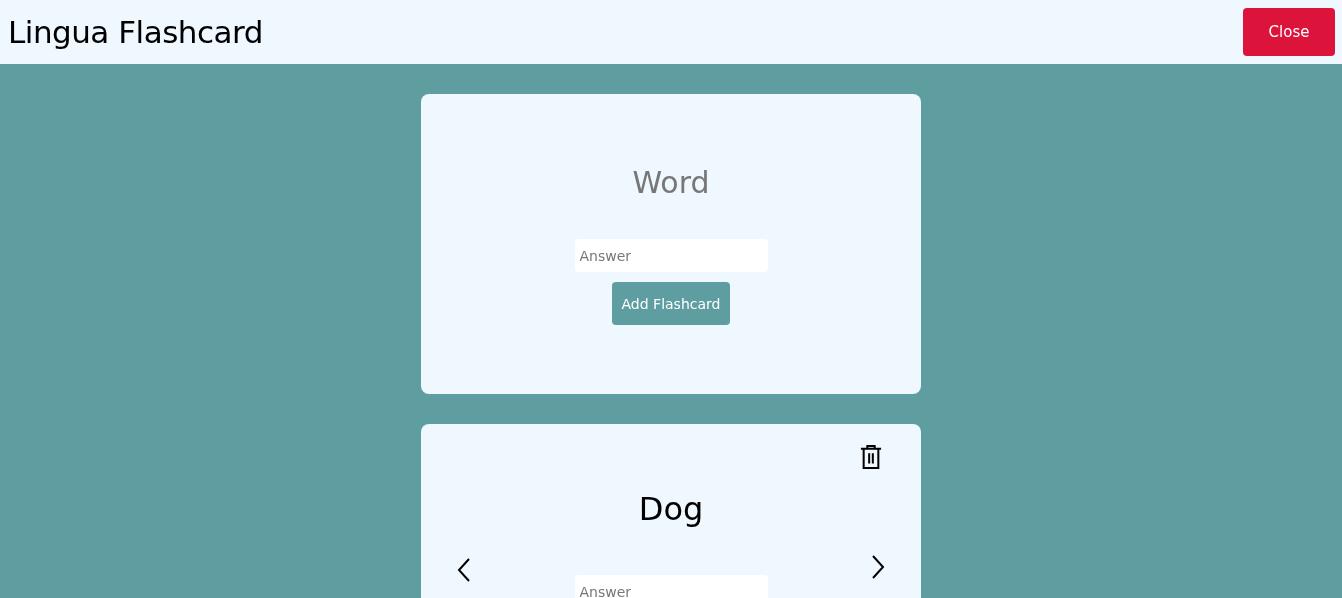  I want to click on chevron-right-icon, so click(878, 567).